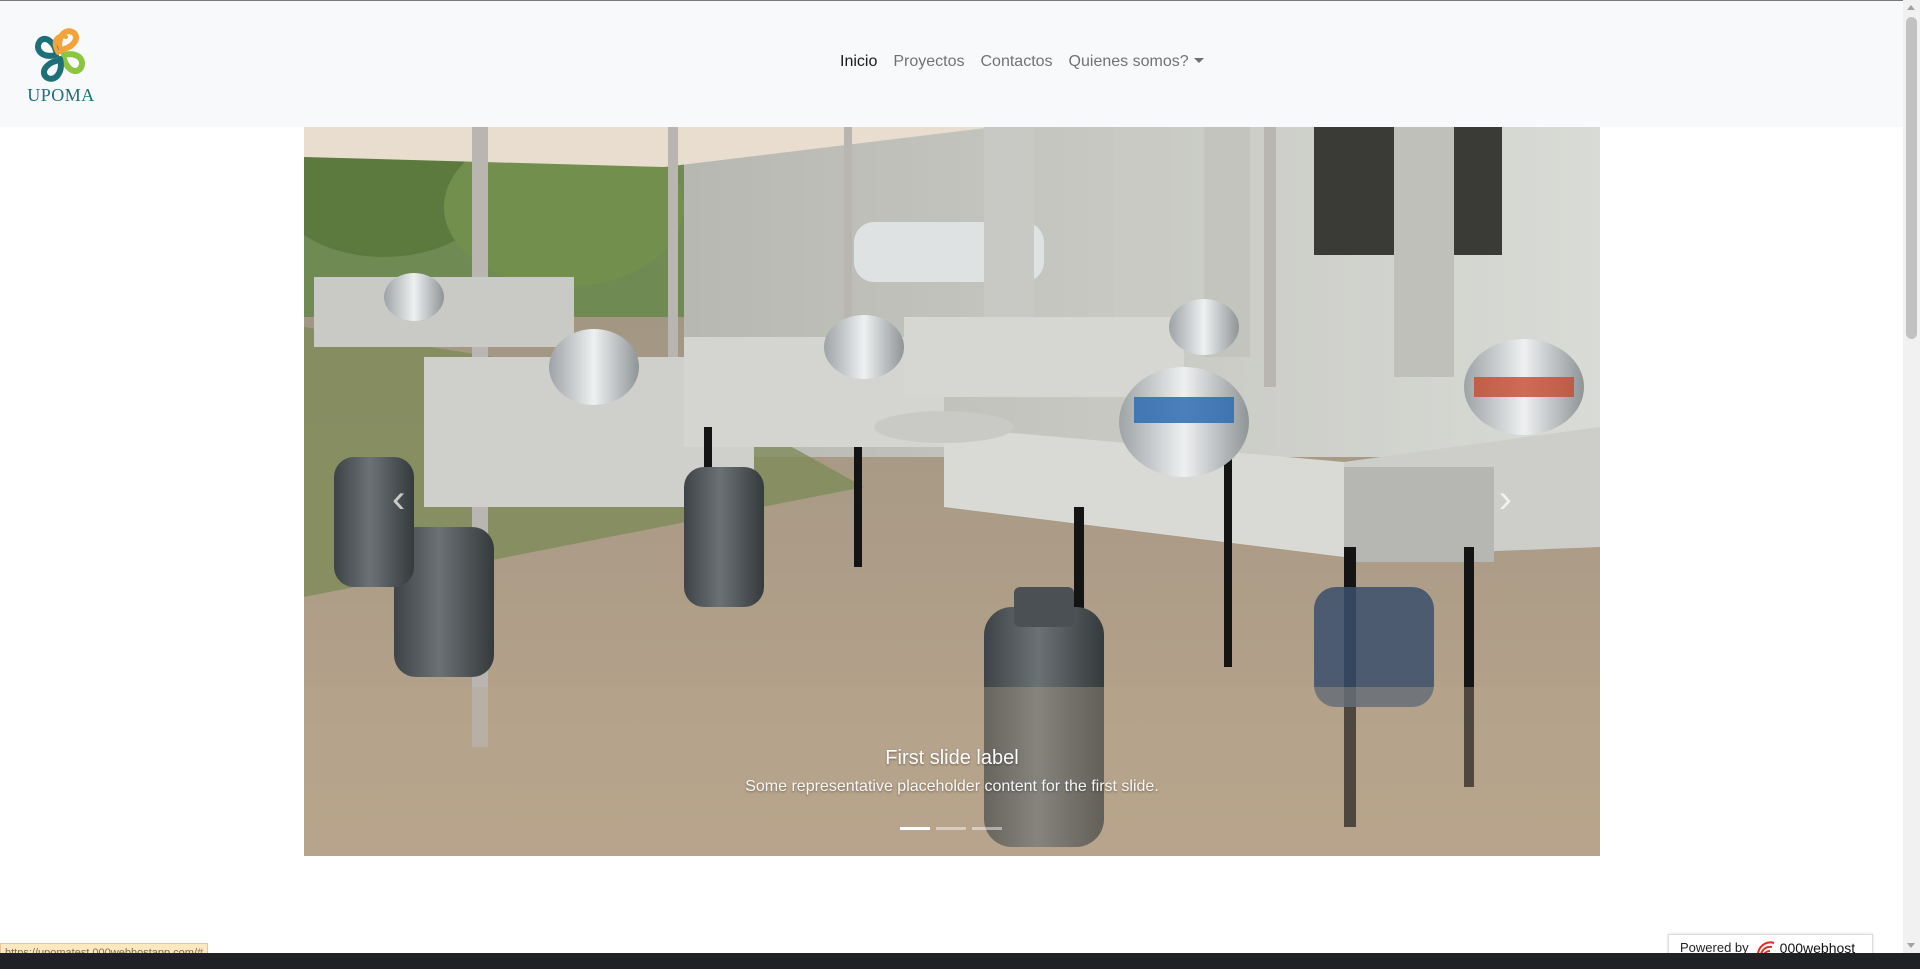 This screenshot has width=1920, height=969. Describe the element at coordinates (1017, 62) in the screenshot. I see `nav-item-contactos: Contactos` at that location.